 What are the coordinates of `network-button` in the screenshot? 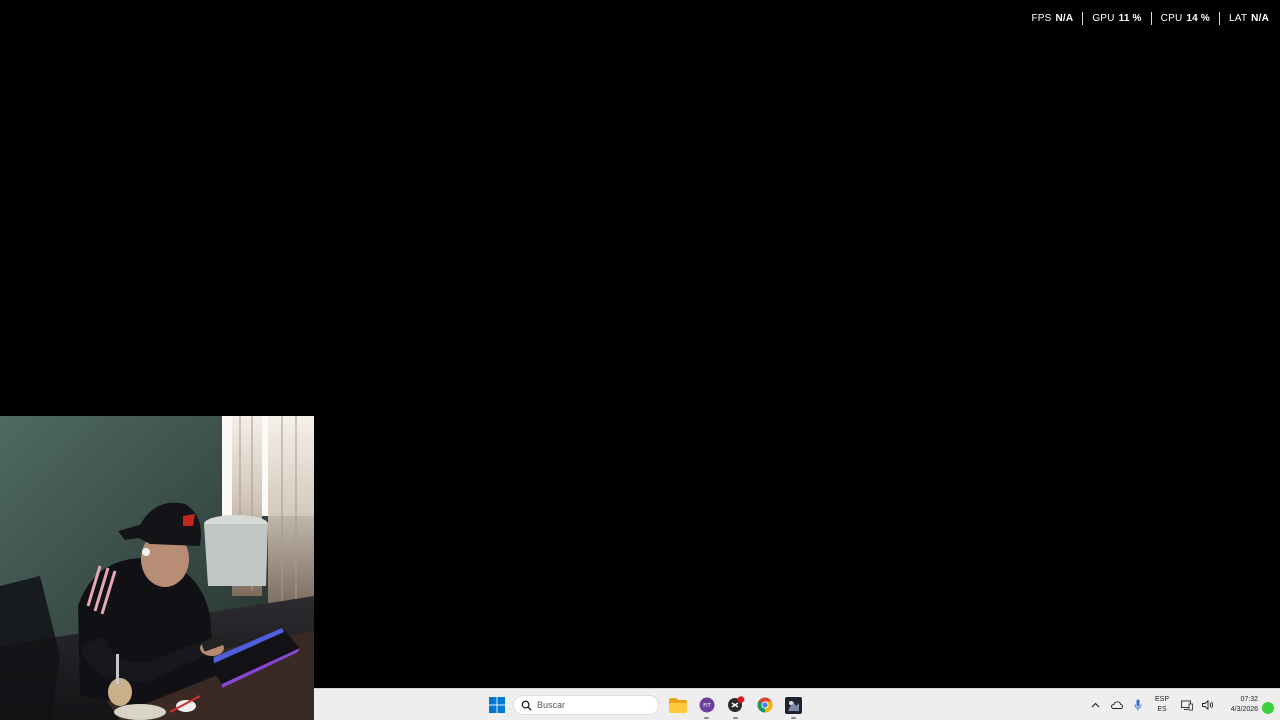 It's located at (1186, 705).